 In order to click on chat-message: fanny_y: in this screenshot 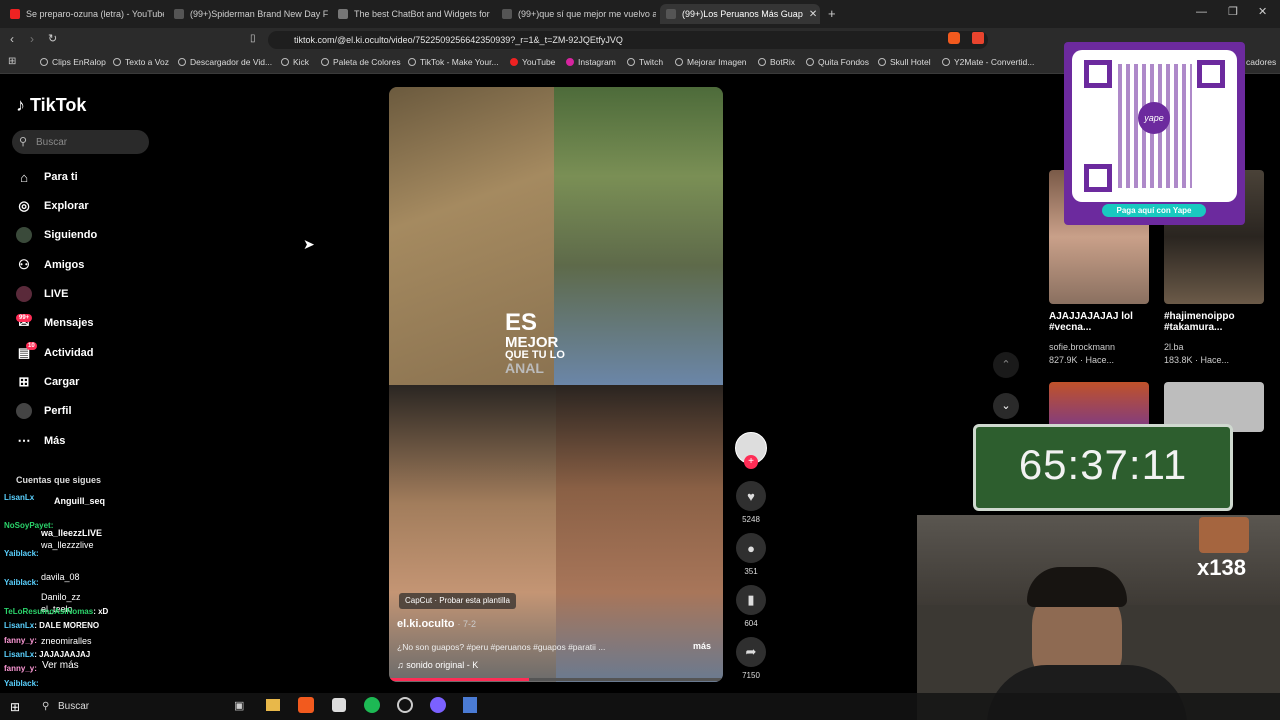, I will do `click(20, 668)`.